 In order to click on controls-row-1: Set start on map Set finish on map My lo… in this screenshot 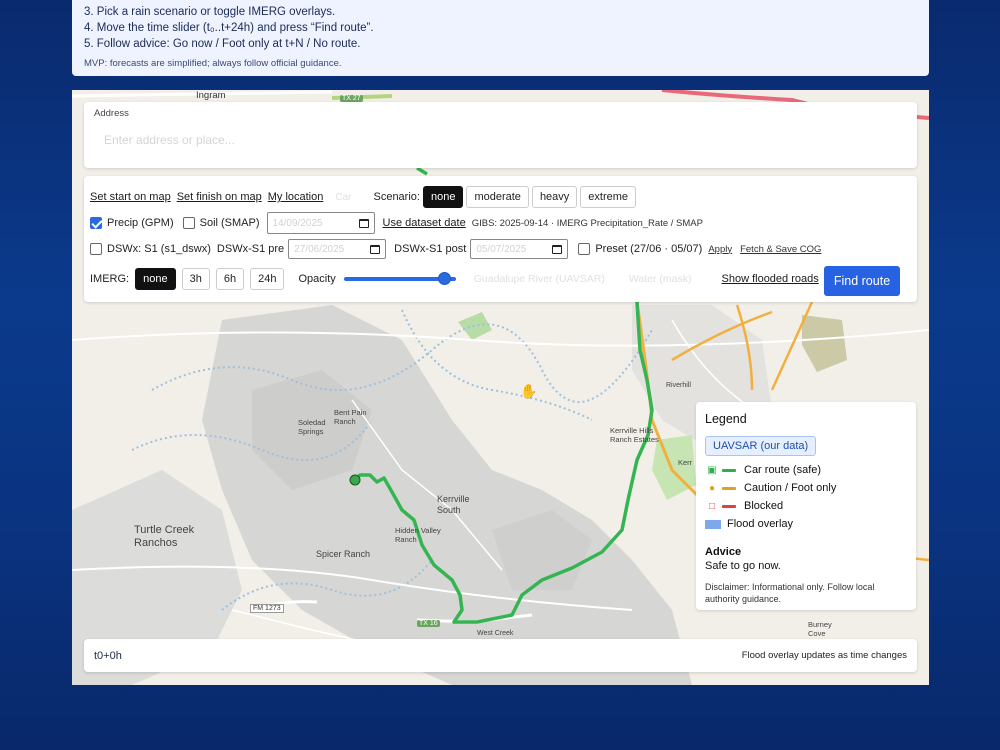, I will do `click(363, 197)`.